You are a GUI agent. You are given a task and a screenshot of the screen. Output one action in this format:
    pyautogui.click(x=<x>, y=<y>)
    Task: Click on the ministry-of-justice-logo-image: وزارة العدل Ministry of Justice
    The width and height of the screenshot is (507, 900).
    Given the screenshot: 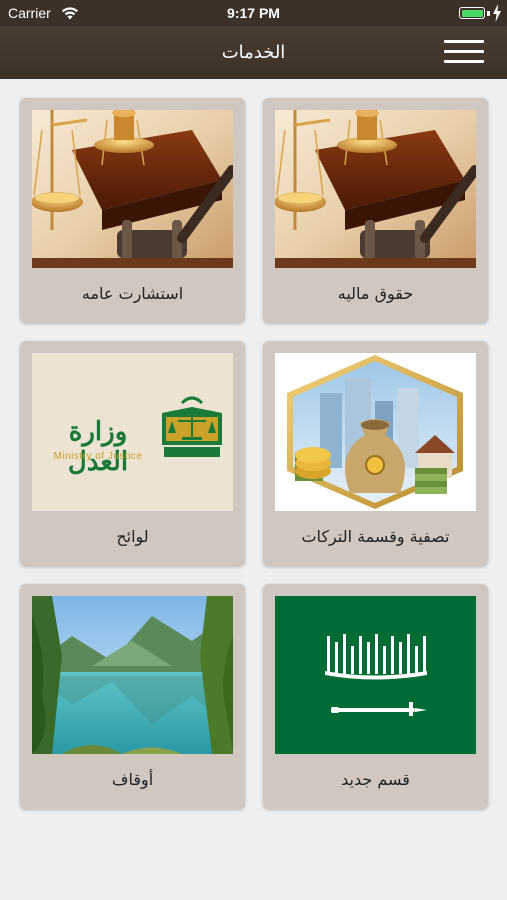 What is the action you would take?
    pyautogui.click(x=132, y=432)
    